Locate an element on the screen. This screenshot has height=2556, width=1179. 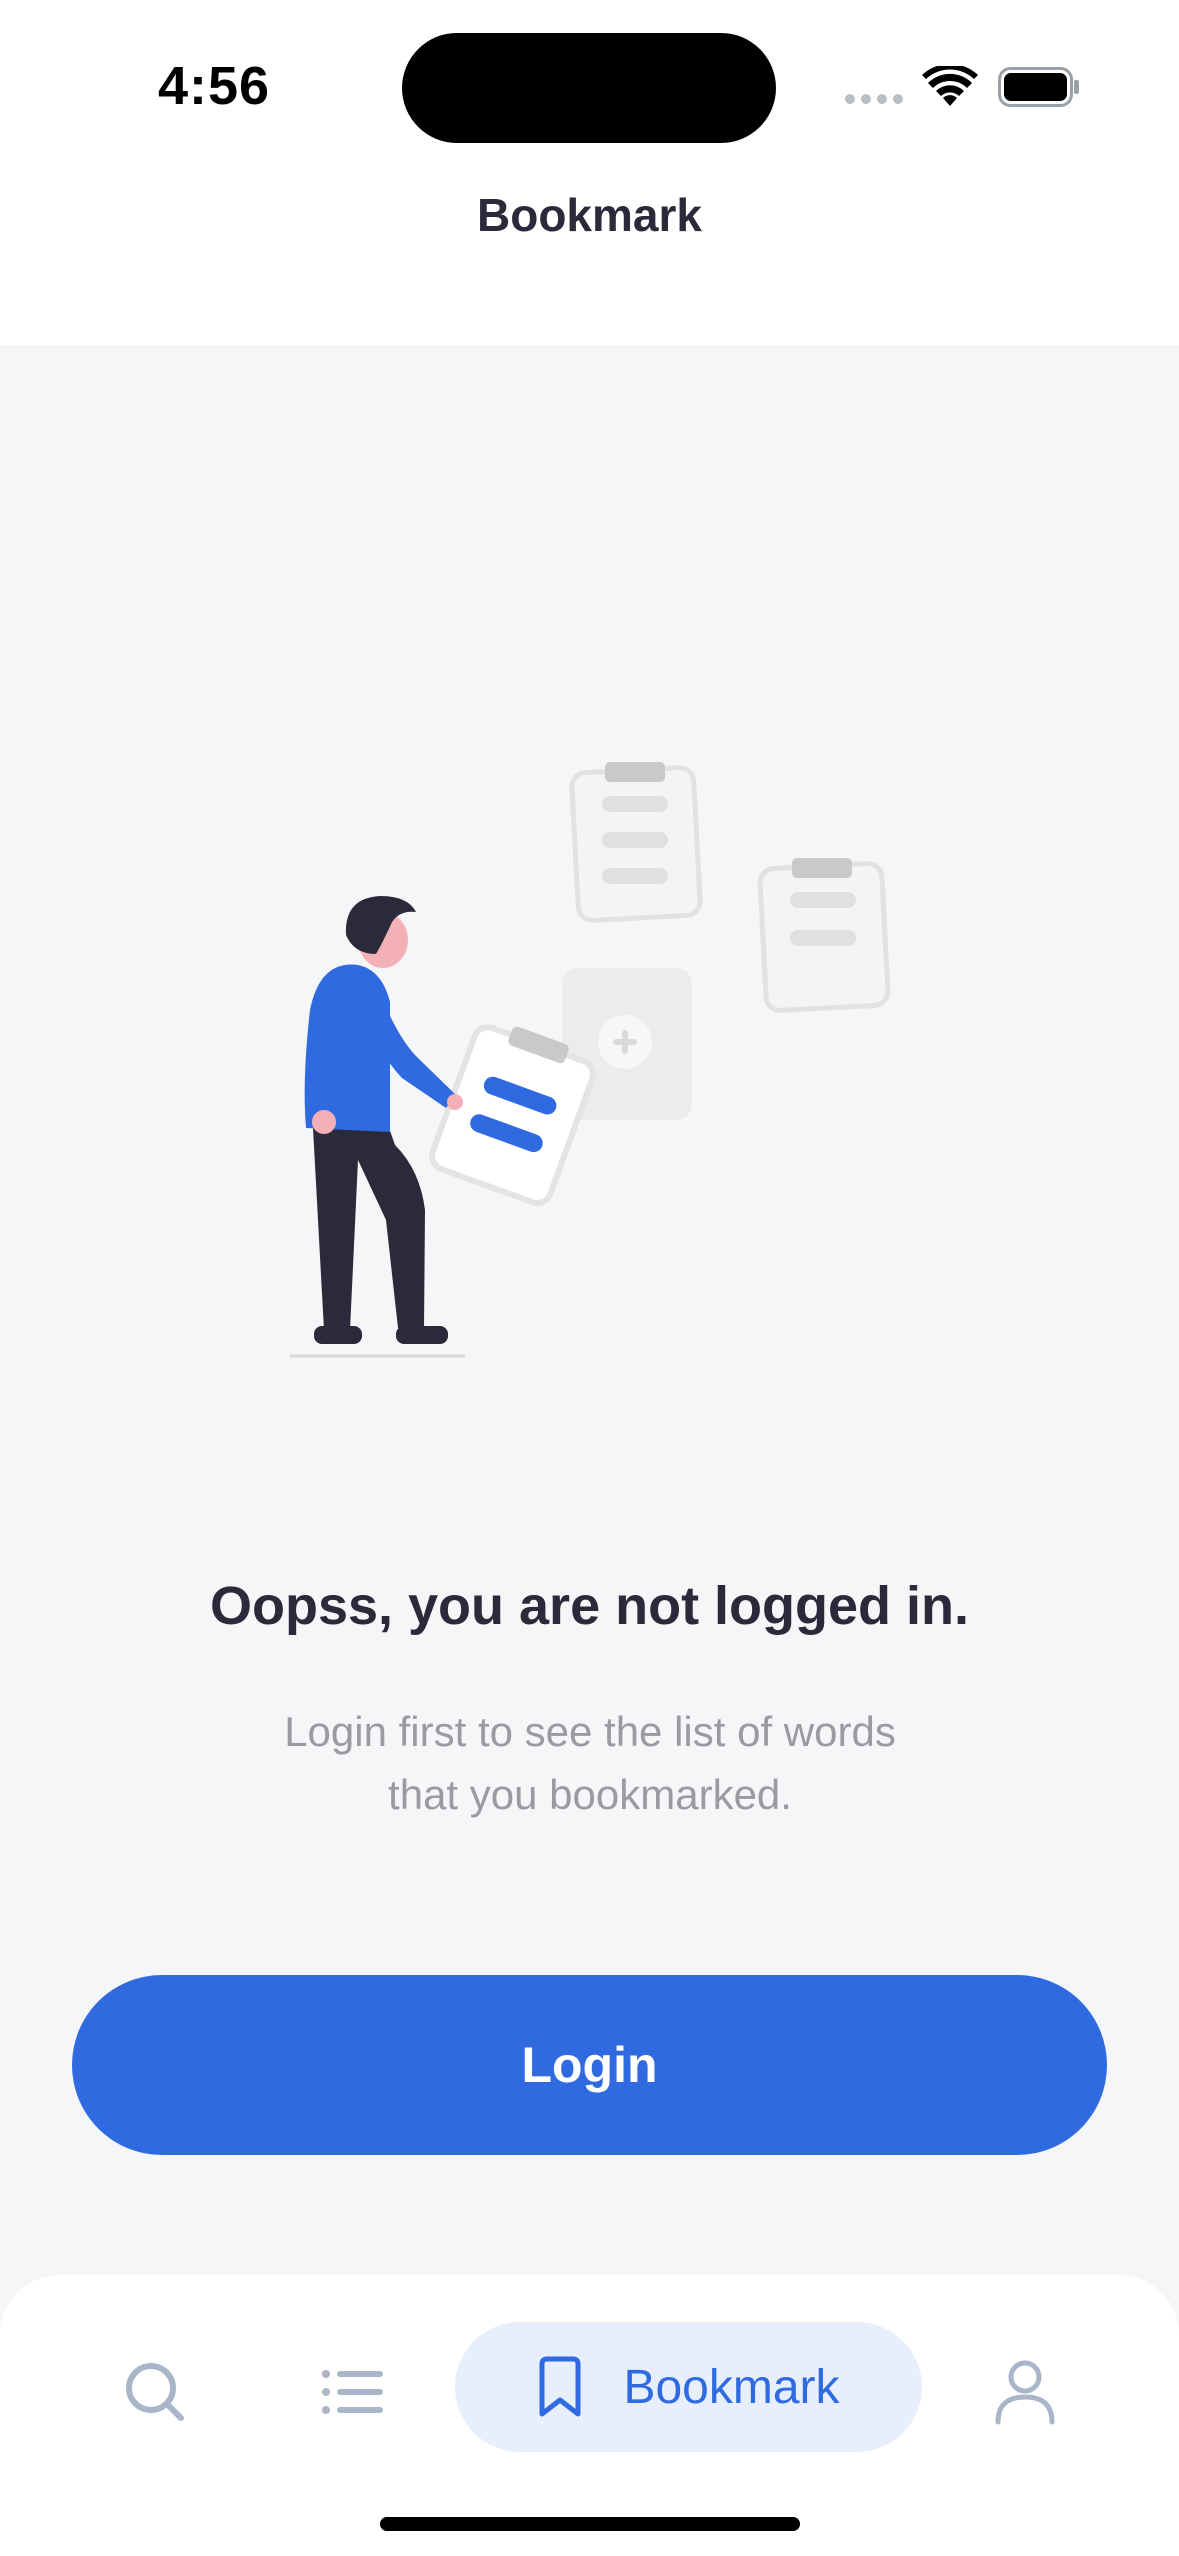
person-with-clipboards-illustration is located at coordinates (590, 1060).